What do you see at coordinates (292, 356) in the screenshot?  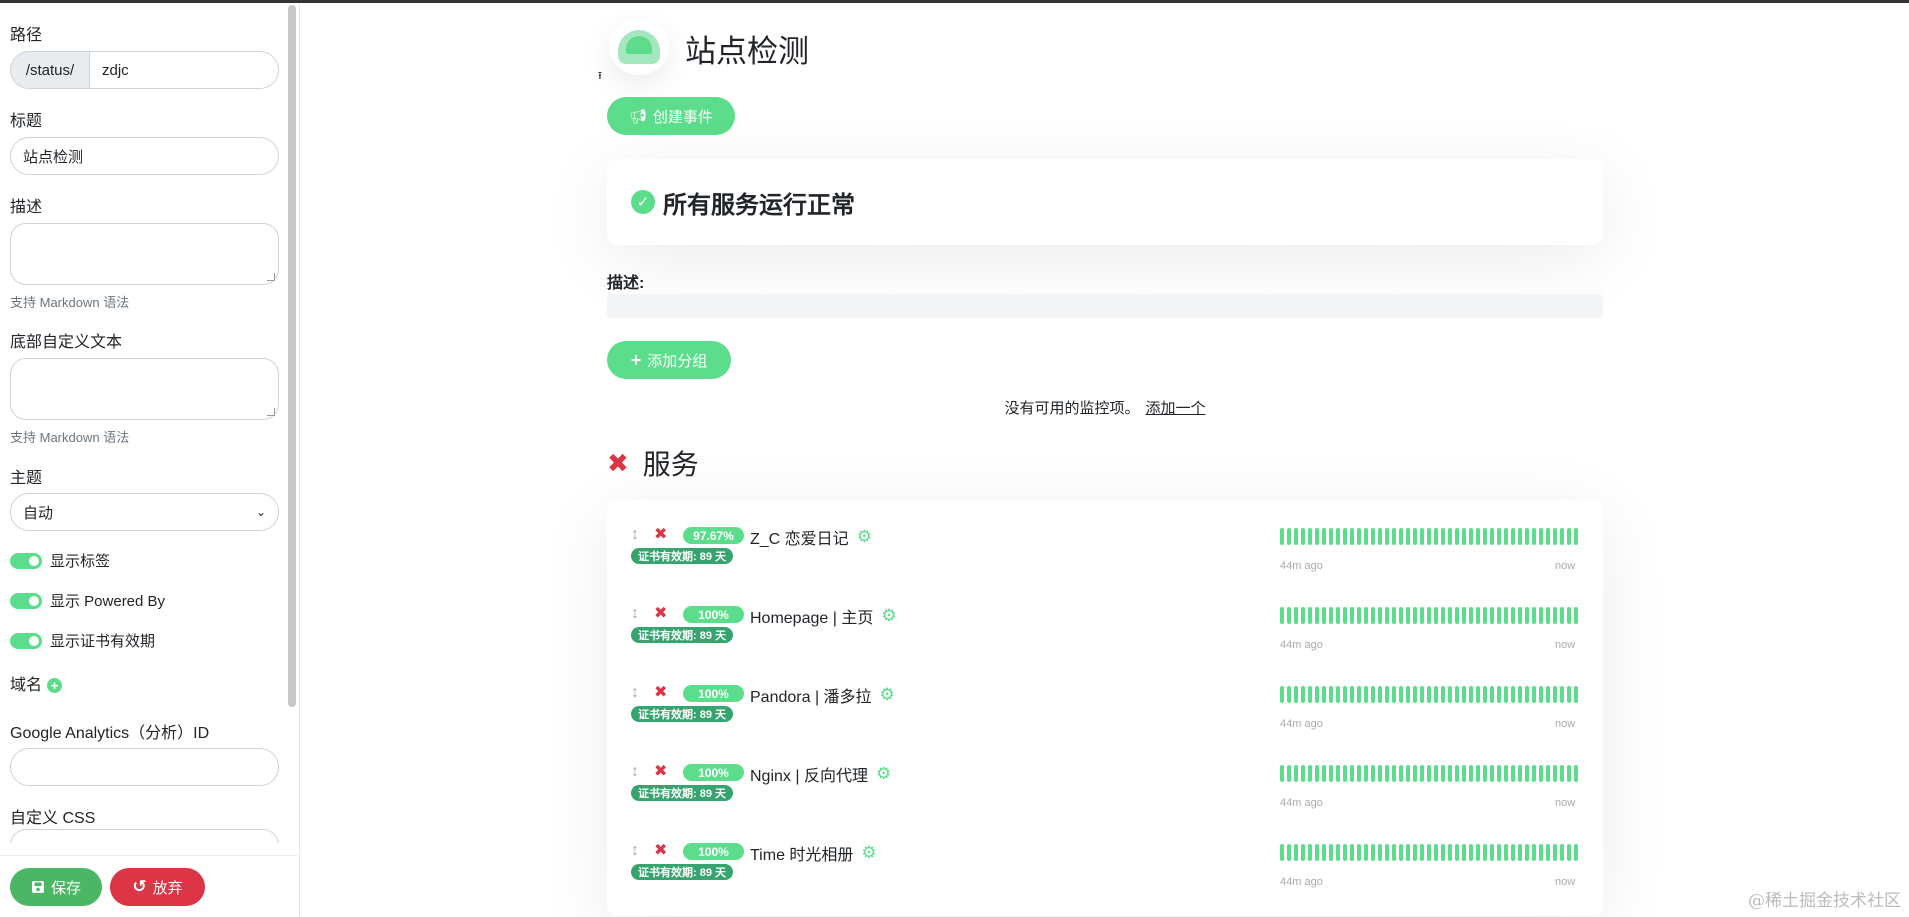 I see `sidebar-scrollbar` at bounding box center [292, 356].